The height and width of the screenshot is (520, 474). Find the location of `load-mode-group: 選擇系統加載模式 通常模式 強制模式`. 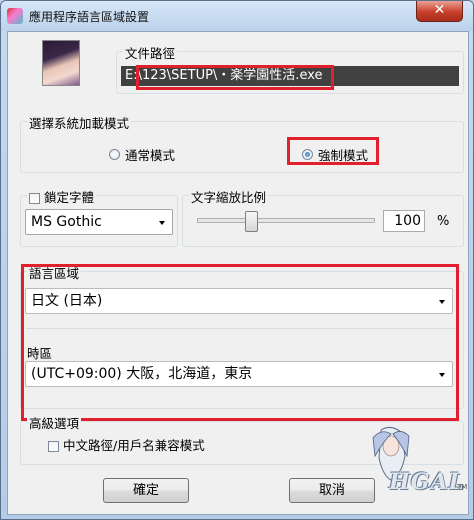

load-mode-group: 選擇系統加載模式 通常模式 強制模式 is located at coordinates (242, 143).